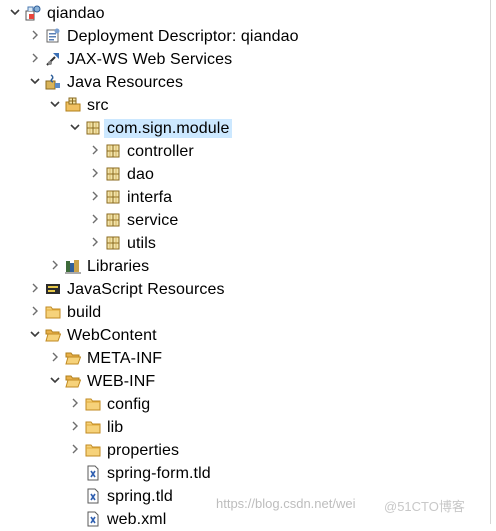 The height and width of the screenshot is (531, 496). What do you see at coordinates (240, 105) in the screenshot?
I see `tree-item-src: src` at bounding box center [240, 105].